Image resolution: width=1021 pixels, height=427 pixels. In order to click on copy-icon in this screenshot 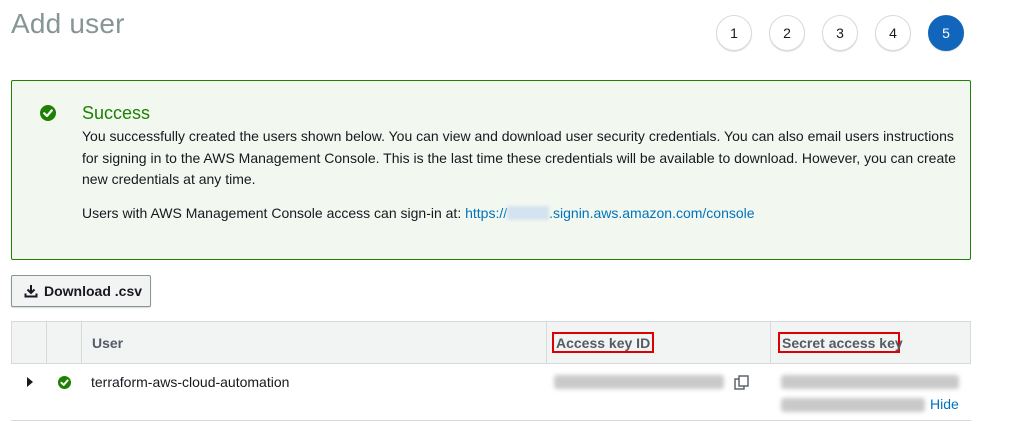, I will do `click(742, 383)`.